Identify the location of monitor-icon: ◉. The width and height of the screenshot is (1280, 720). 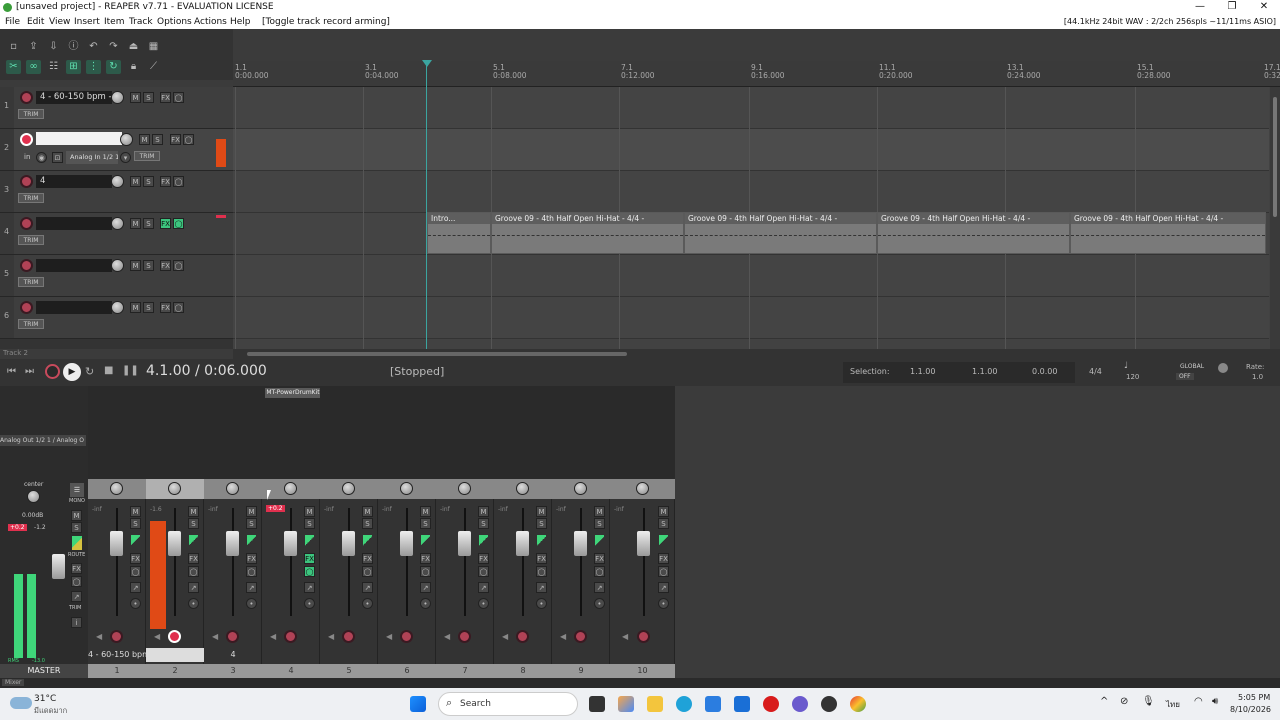
(41, 157).